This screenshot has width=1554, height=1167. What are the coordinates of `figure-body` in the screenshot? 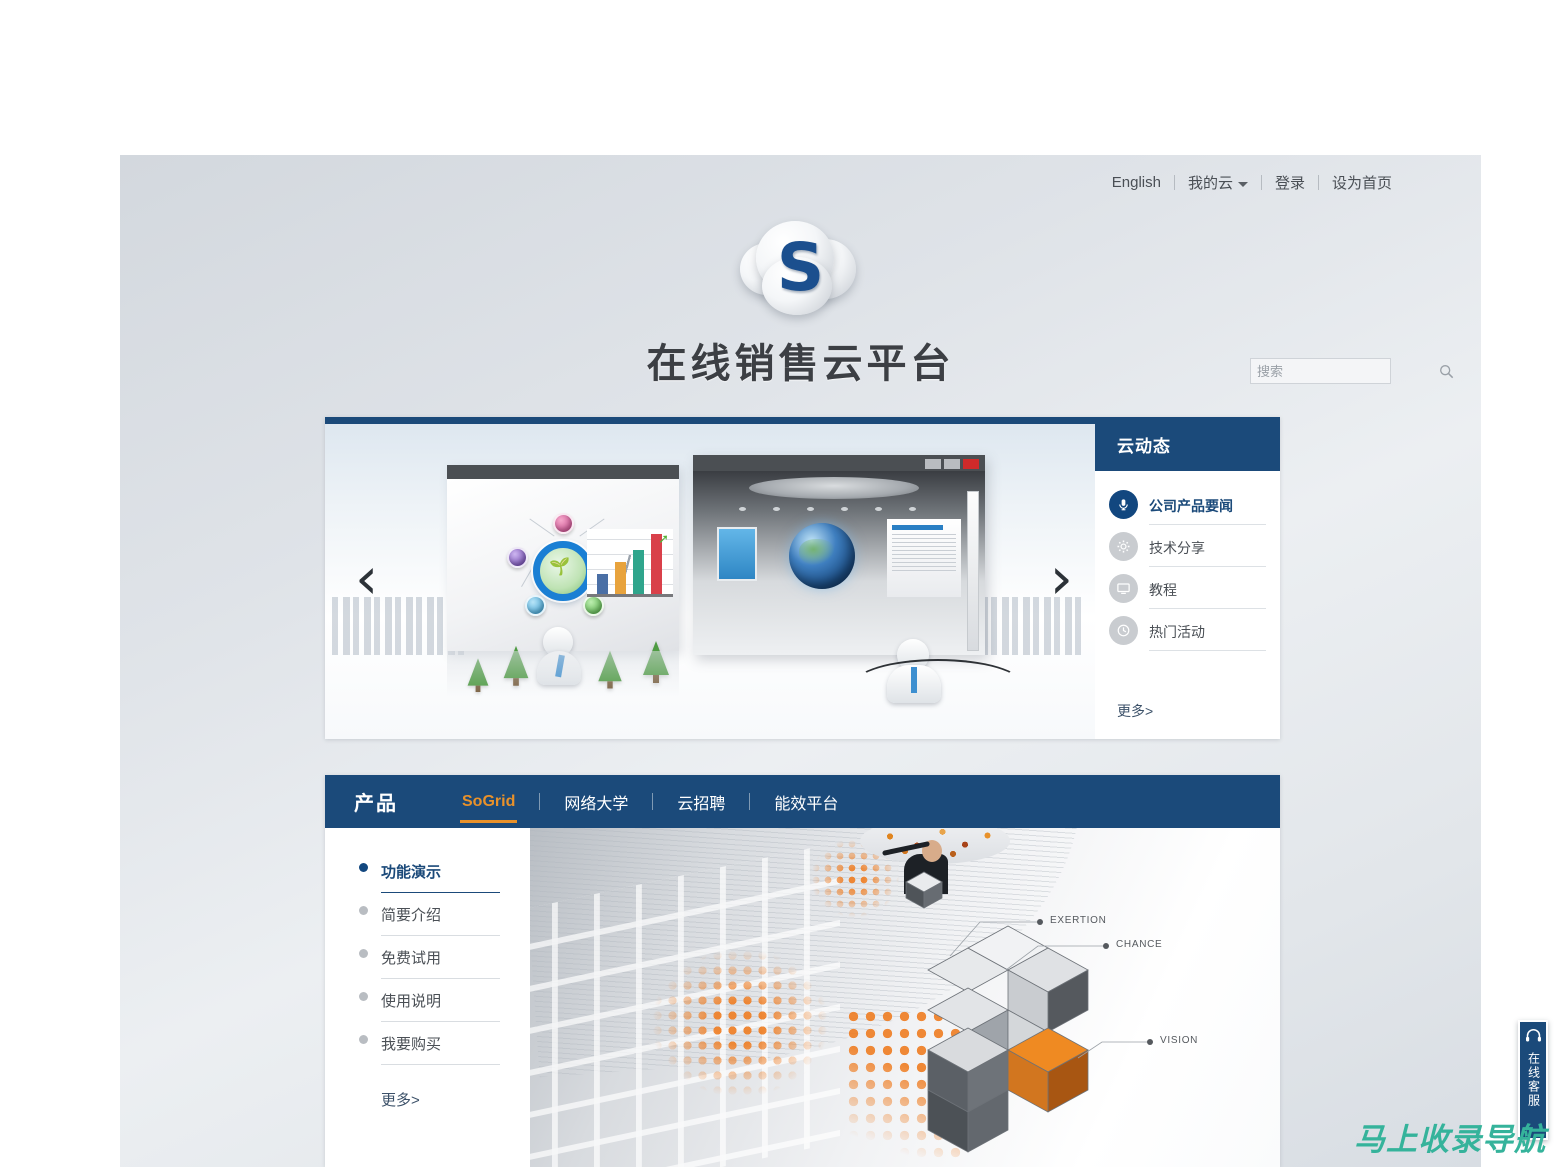 It's located at (559, 668).